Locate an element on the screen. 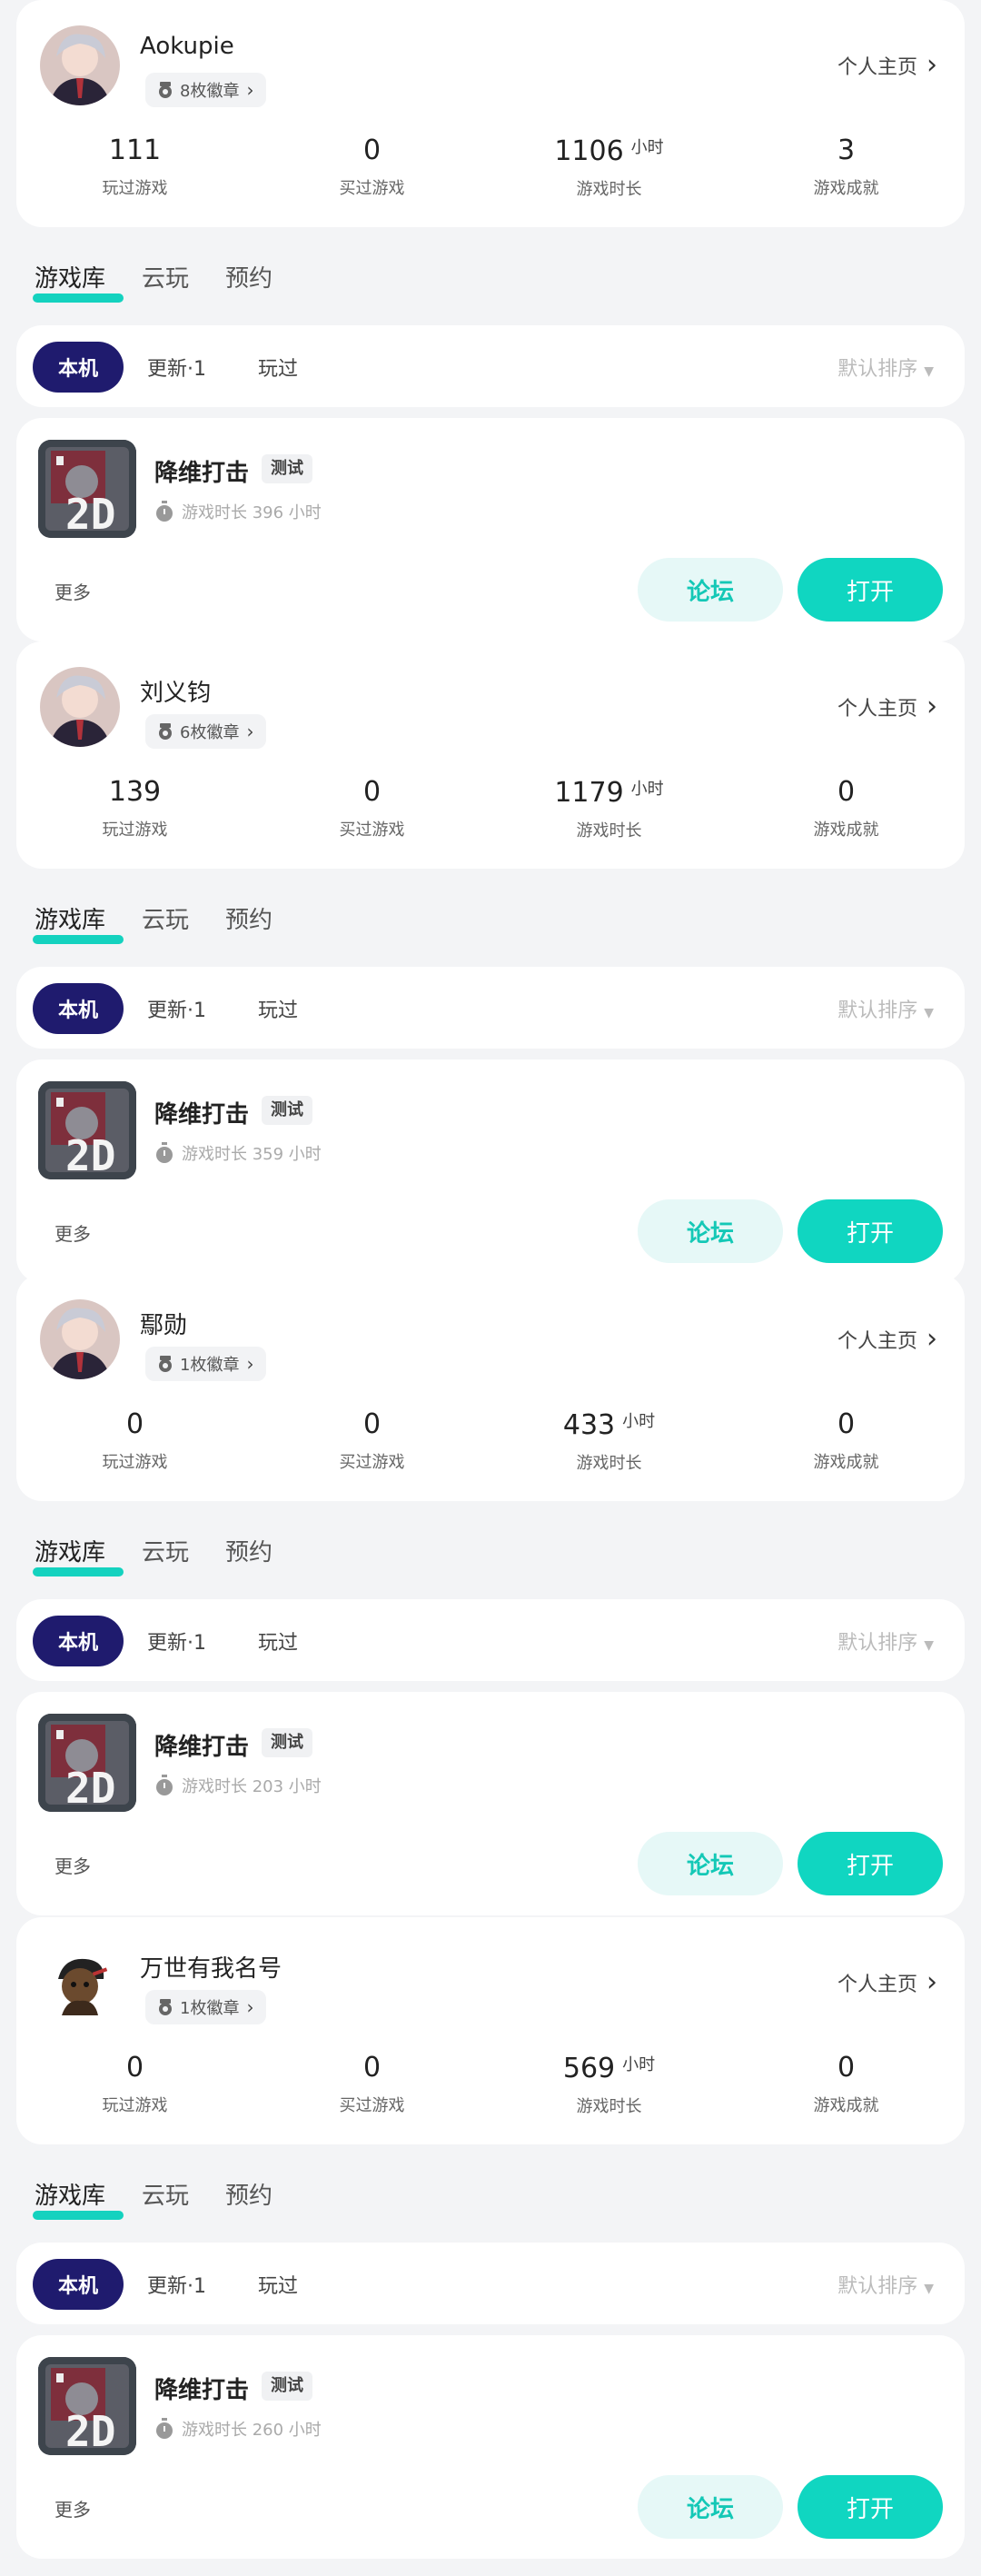 This screenshot has width=981, height=2576. stat-item: 433 小时 游戏时长 is located at coordinates (609, 1441).